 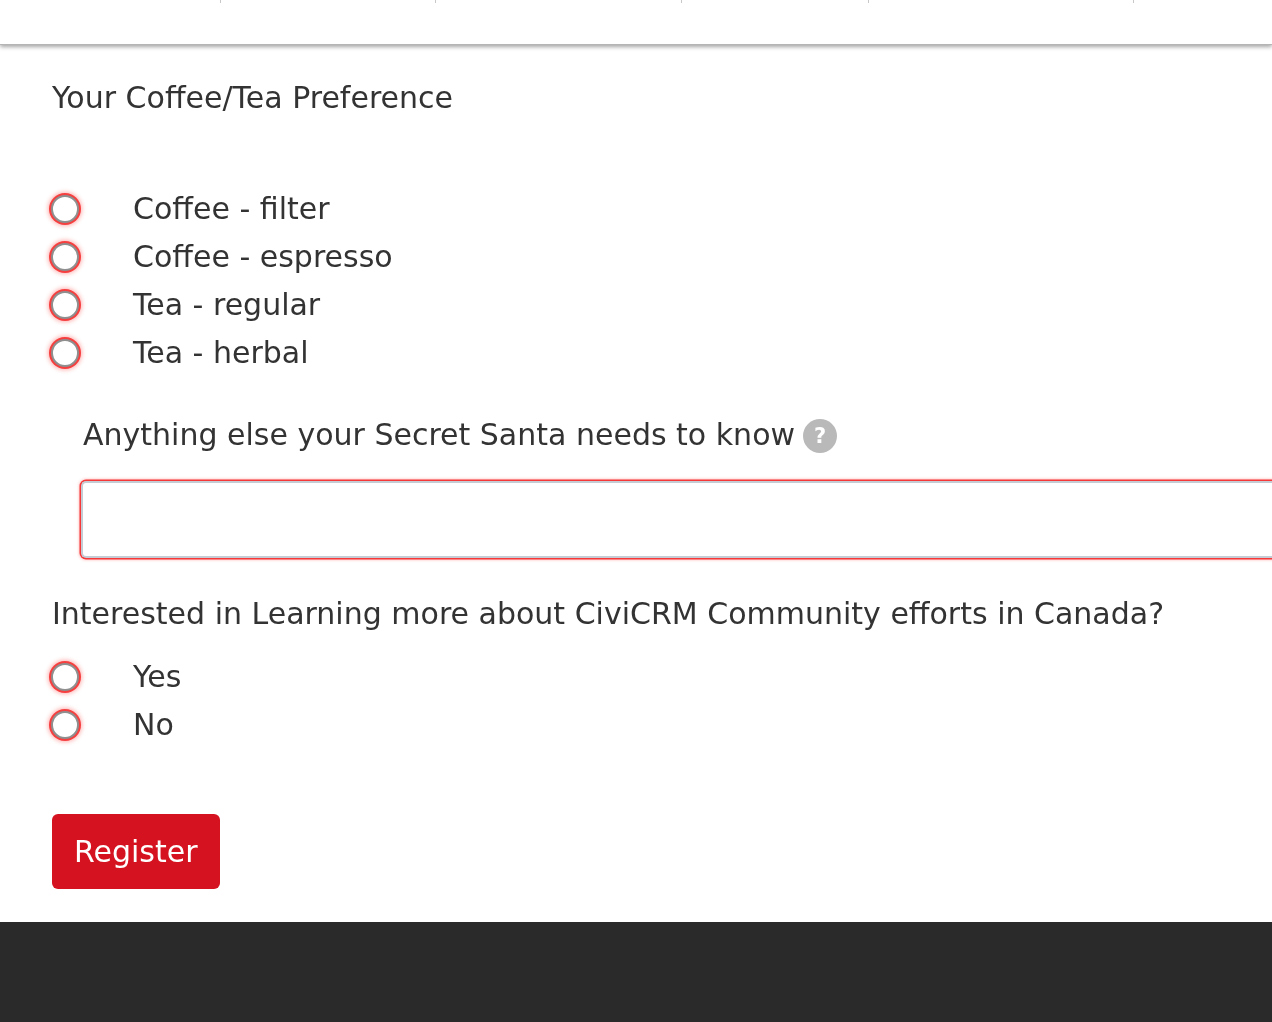 I want to click on field-label: Anything else your Secret Santa needs to know, so click(x=439, y=435).